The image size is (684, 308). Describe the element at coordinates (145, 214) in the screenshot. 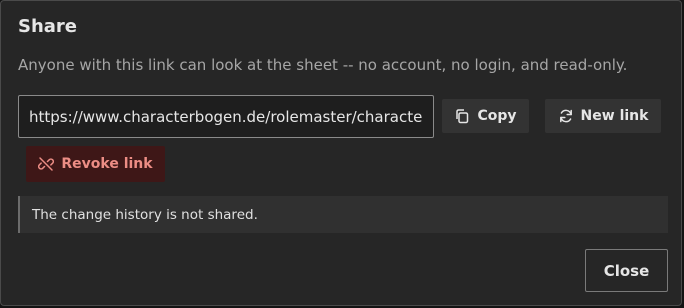

I see `history-notice-text: The change history is not shared.` at that location.